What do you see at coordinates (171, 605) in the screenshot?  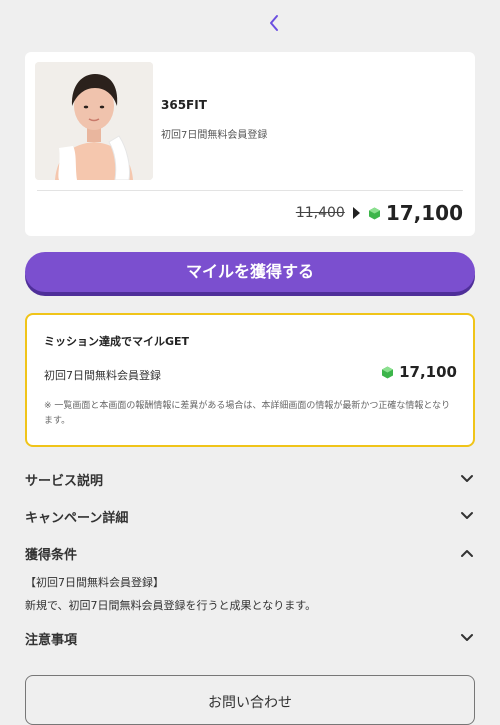 I see `conditions-line-2: 新規で、初回7日間無料会員登録を行うと成果となります。` at bounding box center [171, 605].